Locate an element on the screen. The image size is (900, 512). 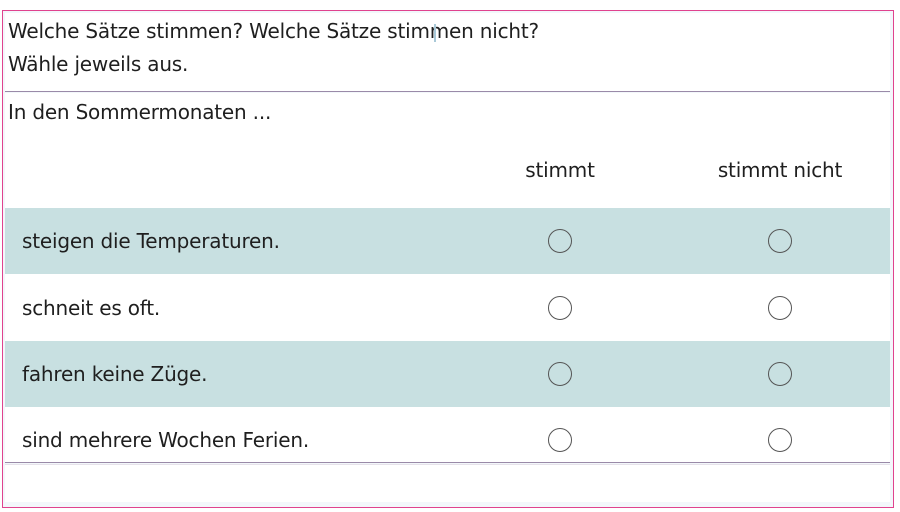
table-row: fahren keine Züge. is located at coordinates (447, 374).